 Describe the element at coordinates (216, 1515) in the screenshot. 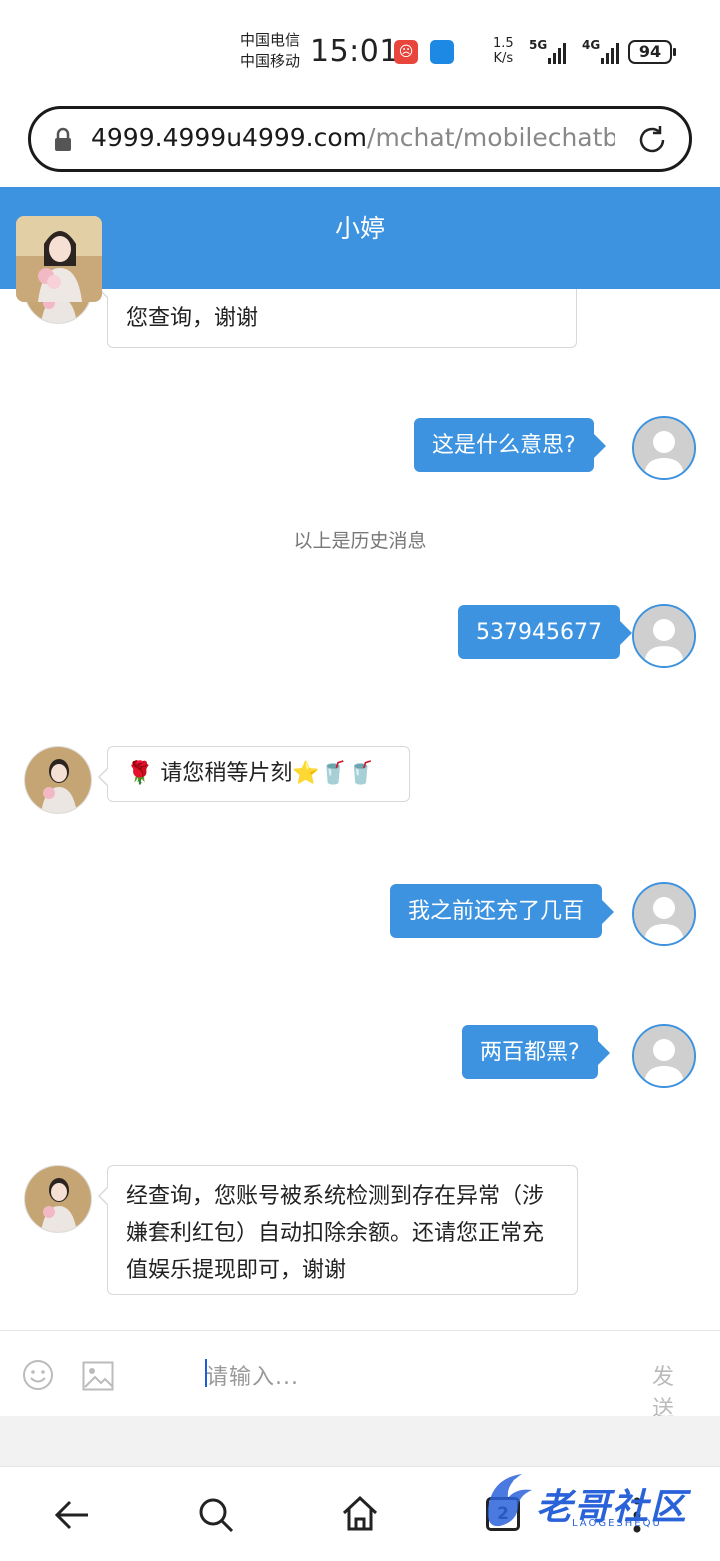

I see `search-icon` at that location.